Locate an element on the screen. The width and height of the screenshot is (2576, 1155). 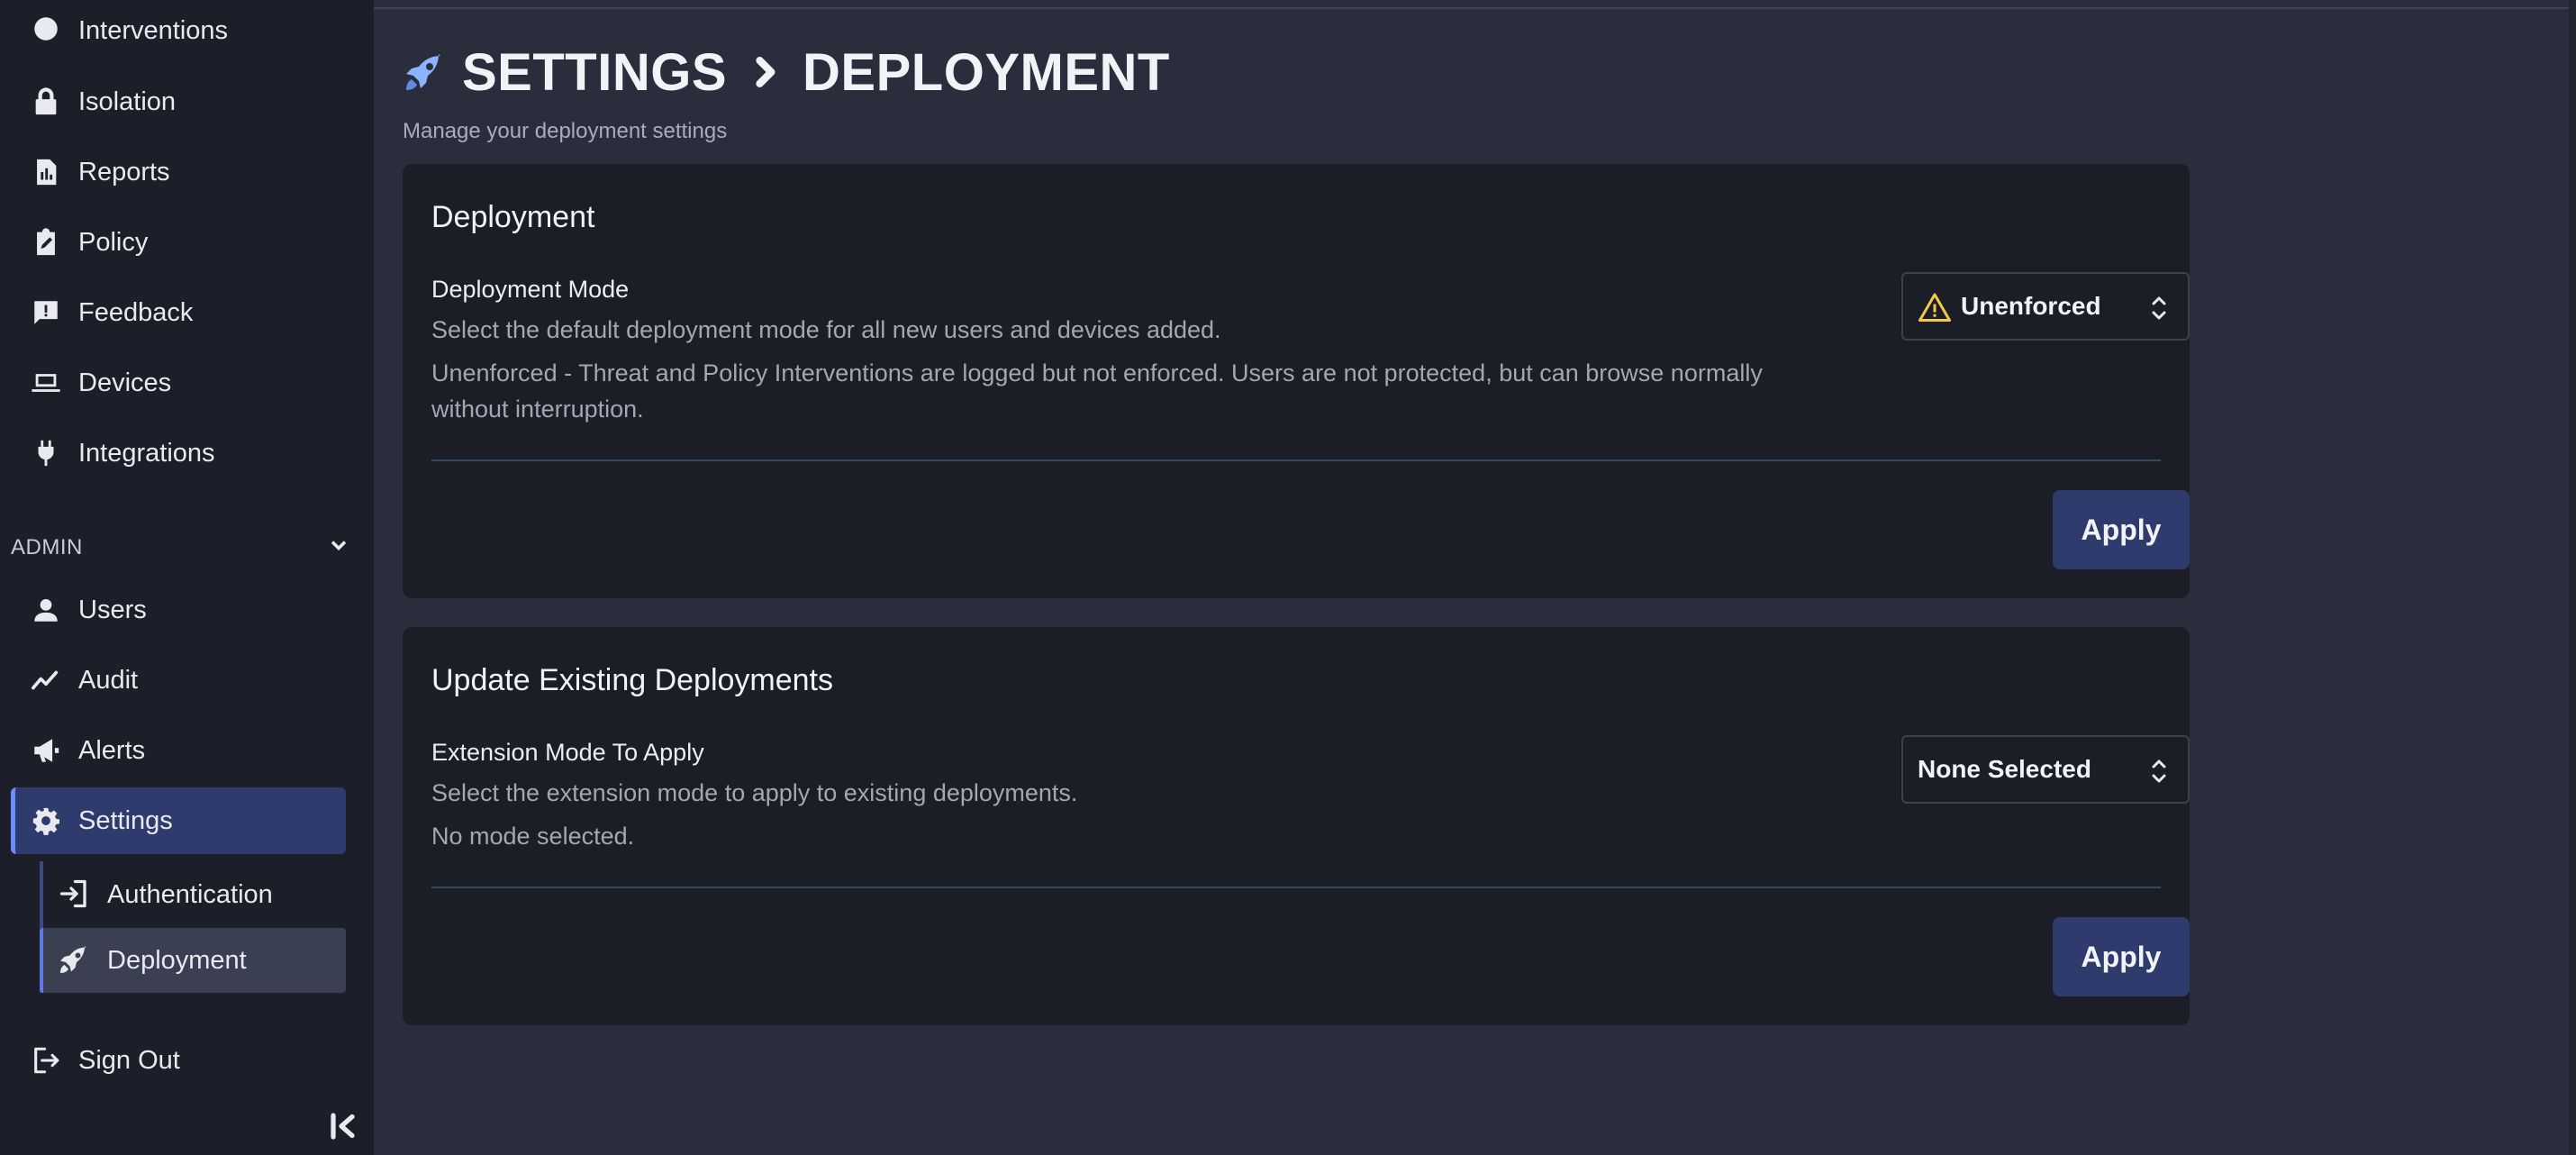
sidebar-item-feedback: Feedback is located at coordinates (187, 313).